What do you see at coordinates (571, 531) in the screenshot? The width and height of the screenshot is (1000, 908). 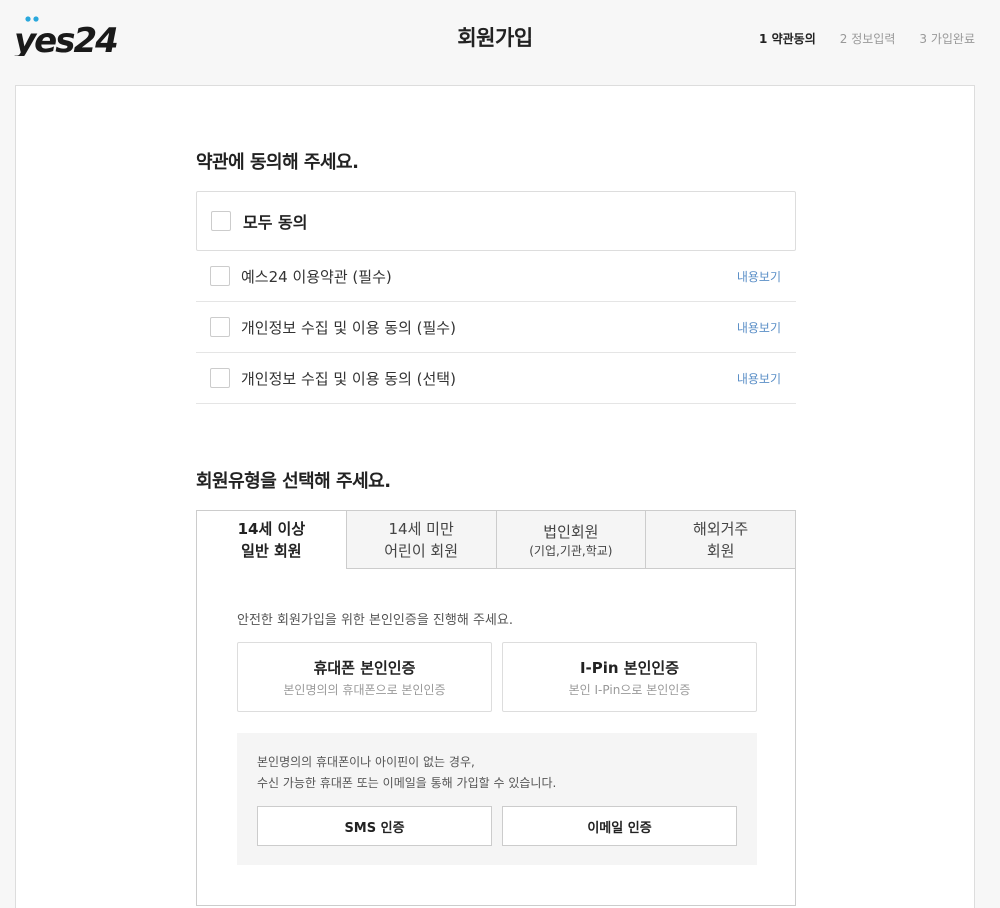 I see `tab-line: 법인회원` at bounding box center [571, 531].